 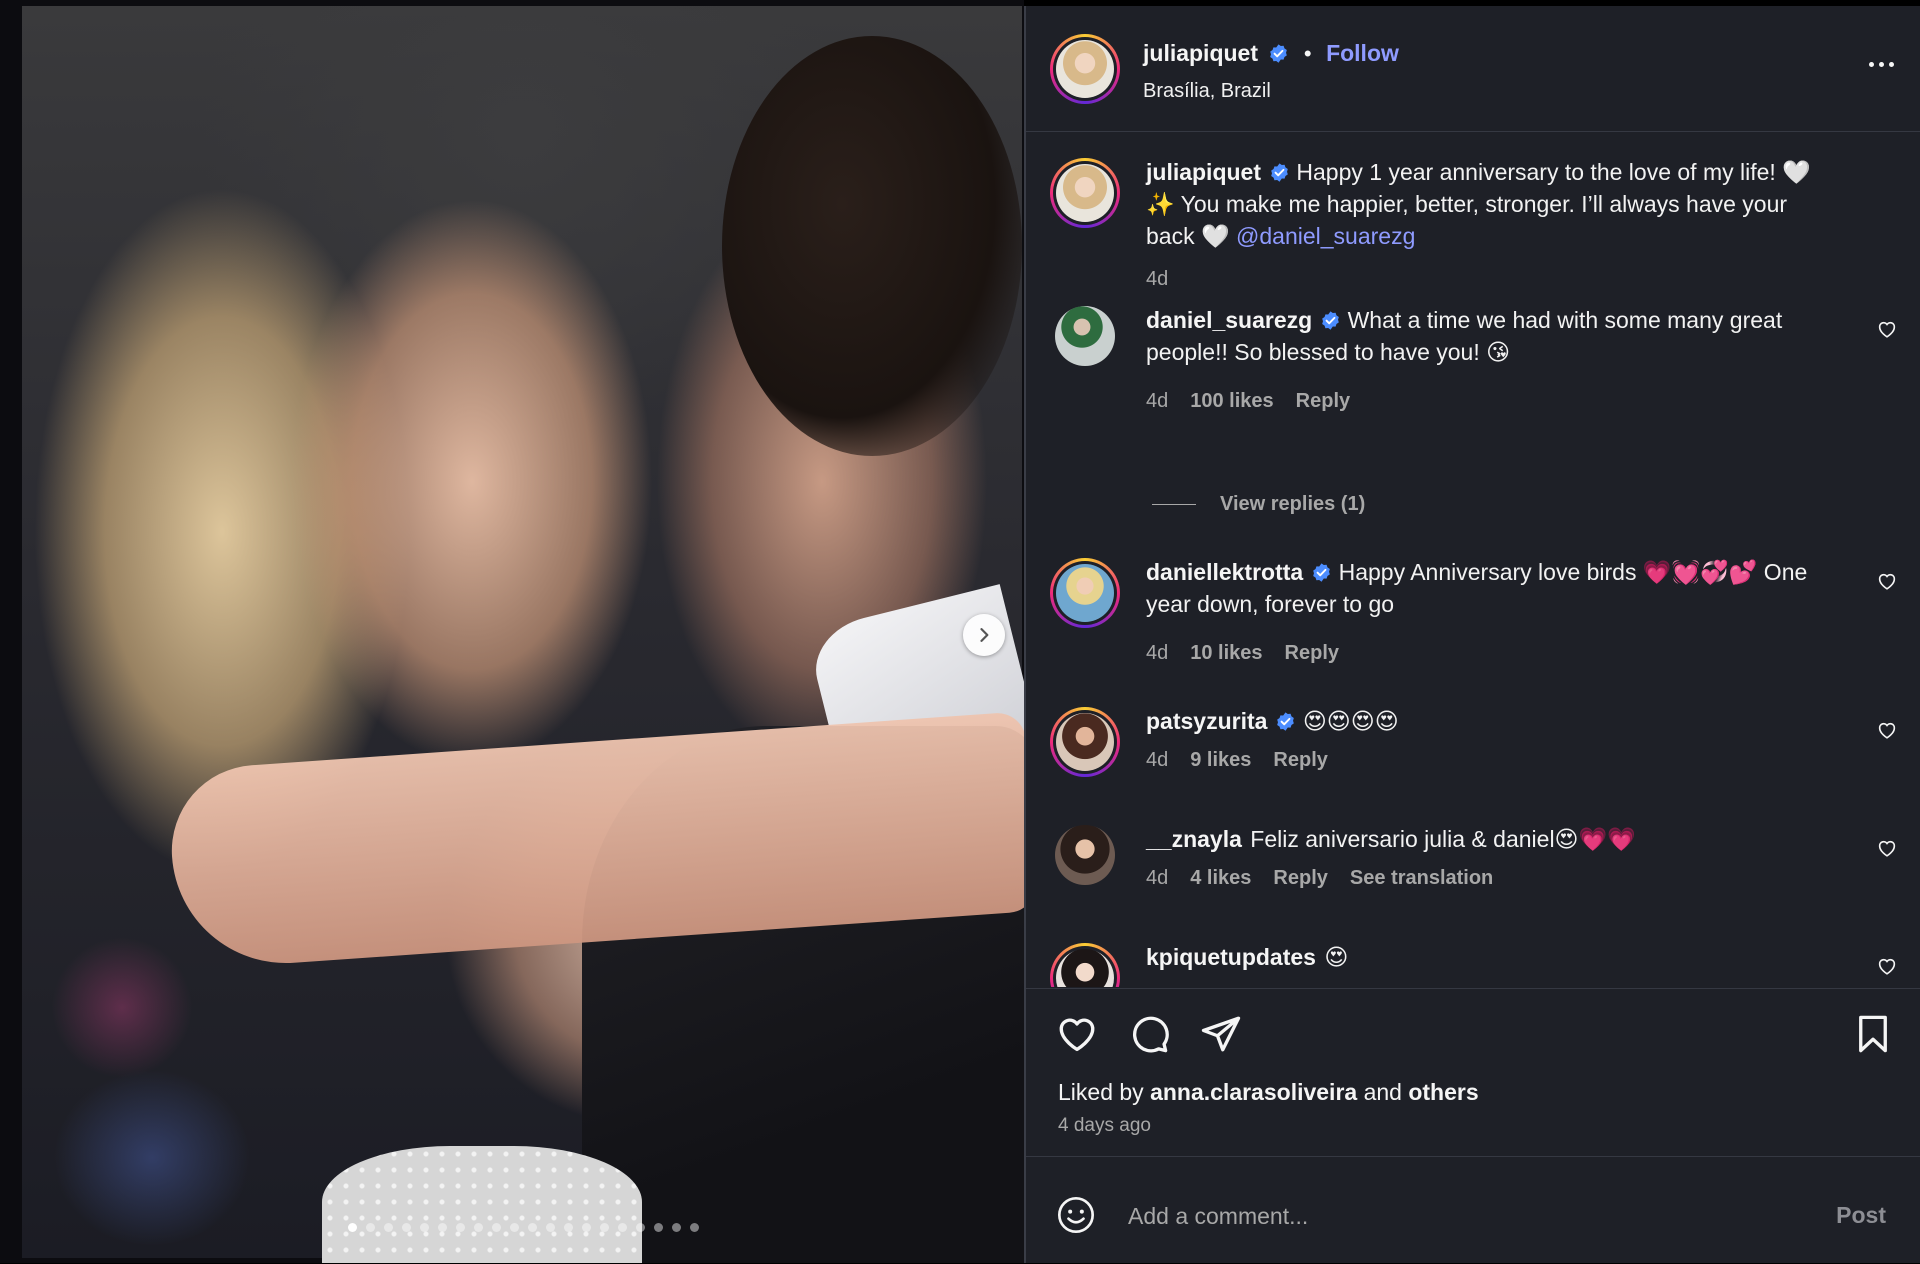 I want to click on comment-username: patsyzurita, so click(x=1206, y=721).